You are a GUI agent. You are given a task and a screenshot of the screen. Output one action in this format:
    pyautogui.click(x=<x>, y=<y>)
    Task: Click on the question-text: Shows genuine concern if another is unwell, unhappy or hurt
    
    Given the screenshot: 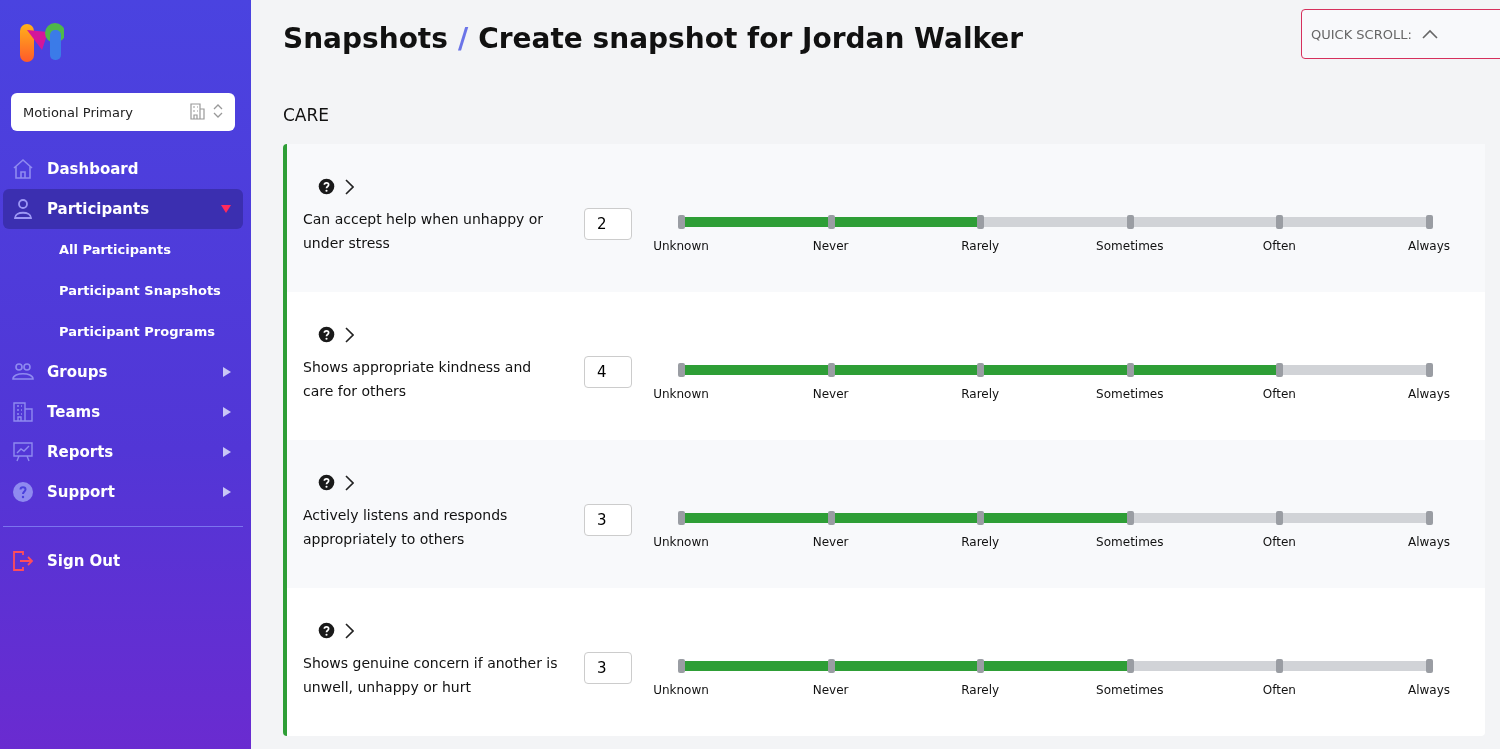 What is the action you would take?
    pyautogui.click(x=431, y=675)
    